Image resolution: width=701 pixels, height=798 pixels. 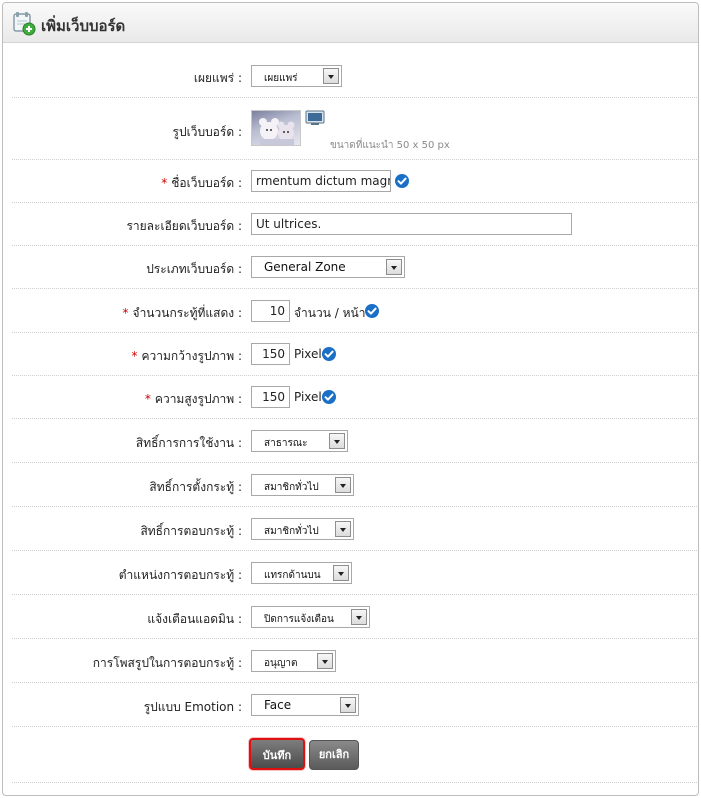 What do you see at coordinates (355, 485) in the screenshot?
I see `row-post-rights: สิทธิ์การตั้งกระทู้ : สมาชิกทั่วไป` at bounding box center [355, 485].